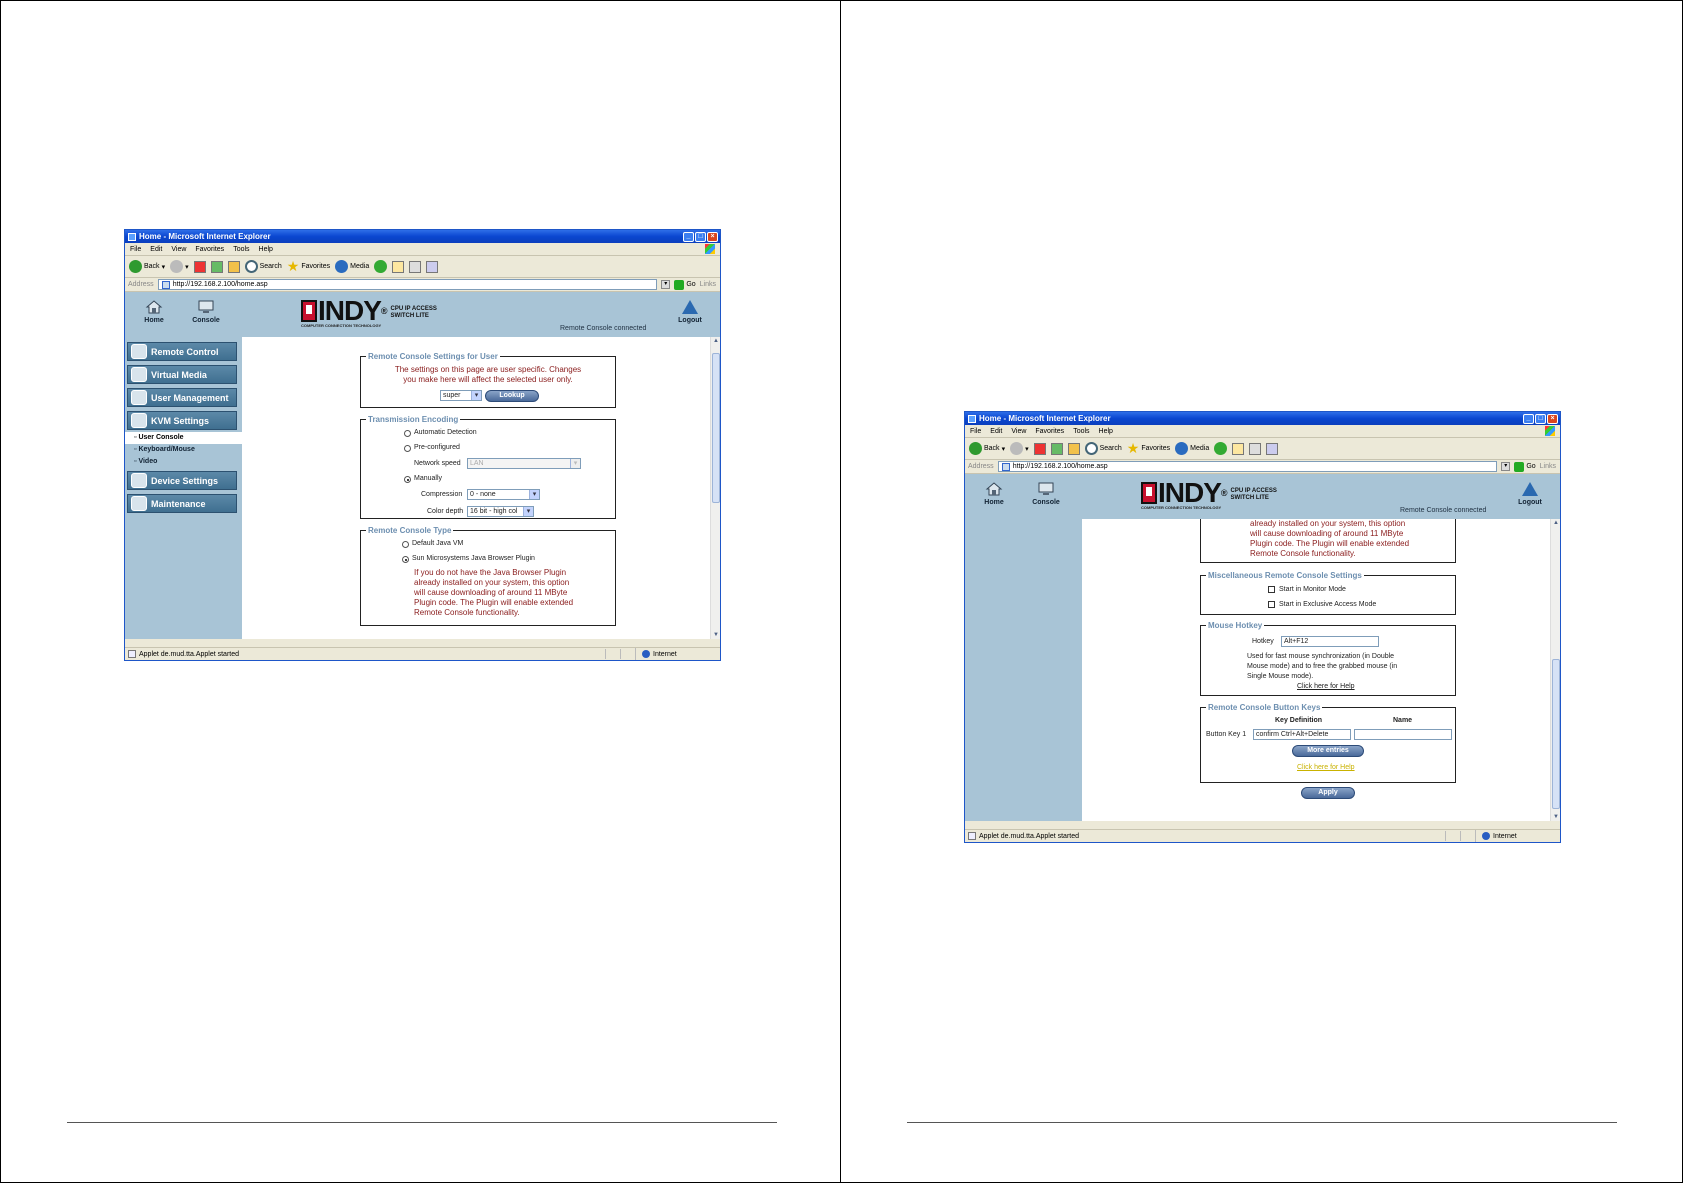  What do you see at coordinates (182, 374) in the screenshot?
I see `sidebar-item-virtual-media: Virtual Media` at bounding box center [182, 374].